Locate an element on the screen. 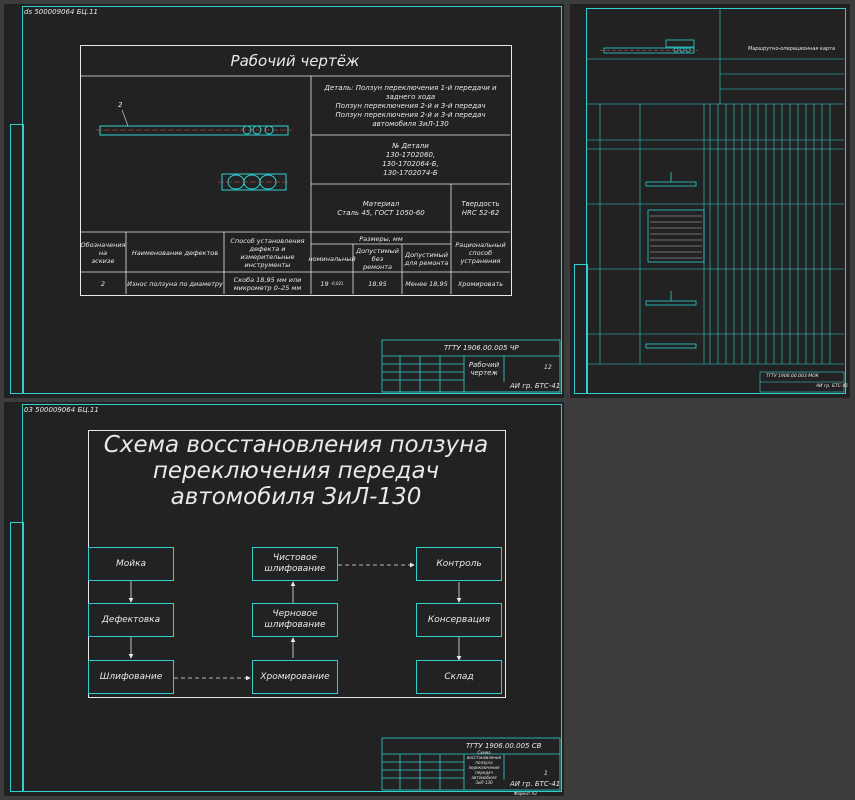 This screenshot has width=855, height=800. header-sizes: Размеры, мм is located at coordinates (381, 238).